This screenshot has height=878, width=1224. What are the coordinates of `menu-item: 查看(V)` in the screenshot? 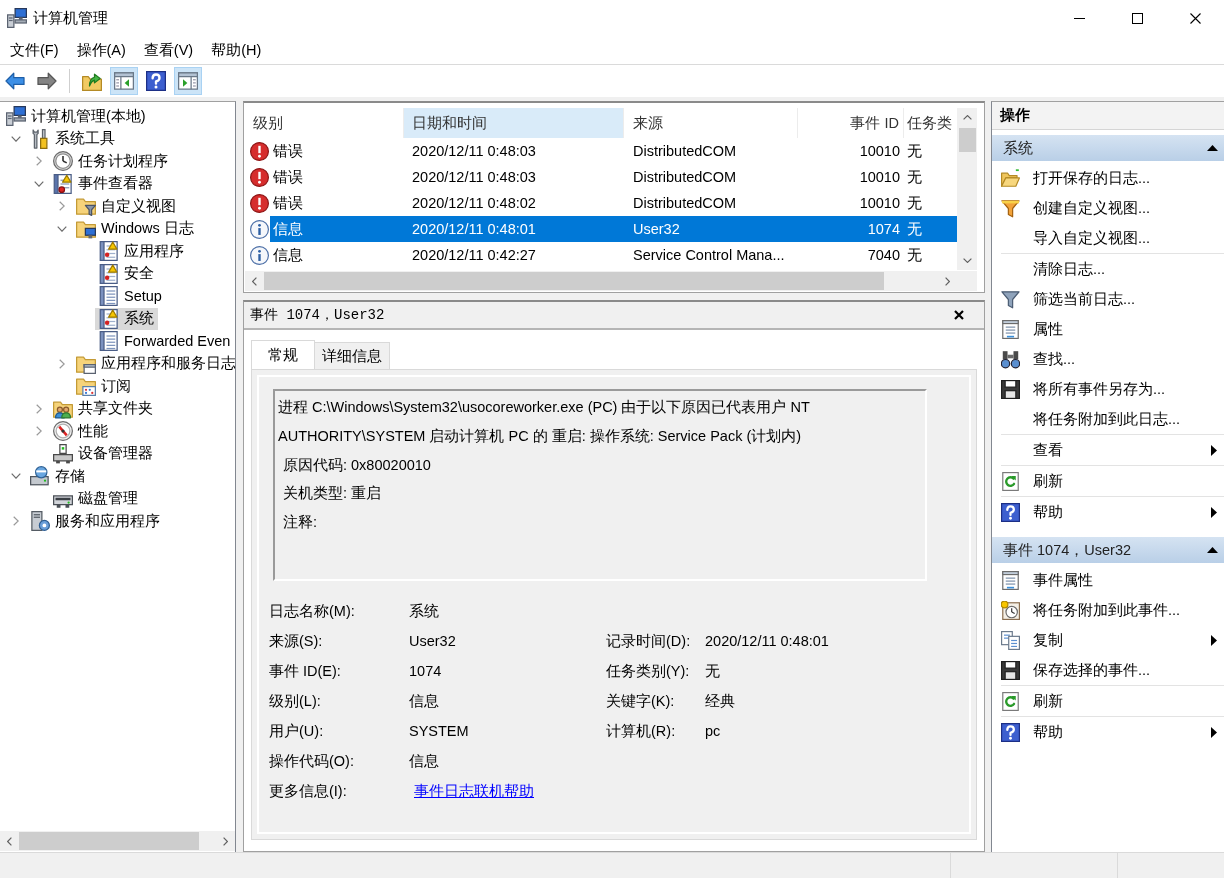 It's located at (168, 50).